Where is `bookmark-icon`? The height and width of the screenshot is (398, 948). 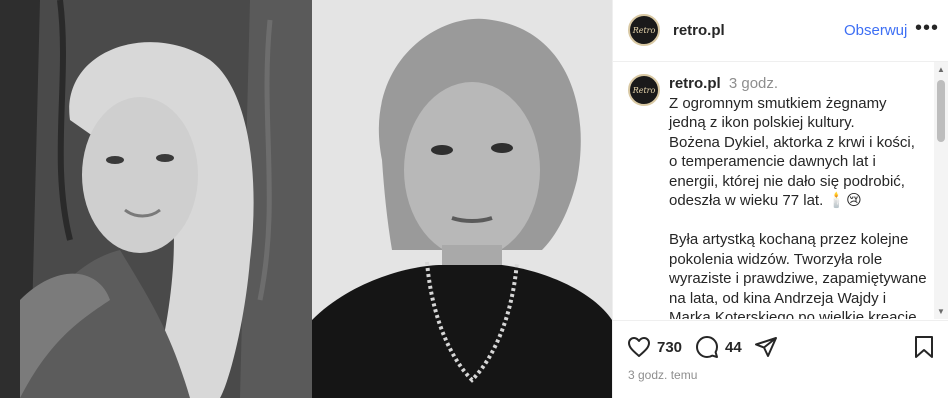 bookmark-icon is located at coordinates (924, 347).